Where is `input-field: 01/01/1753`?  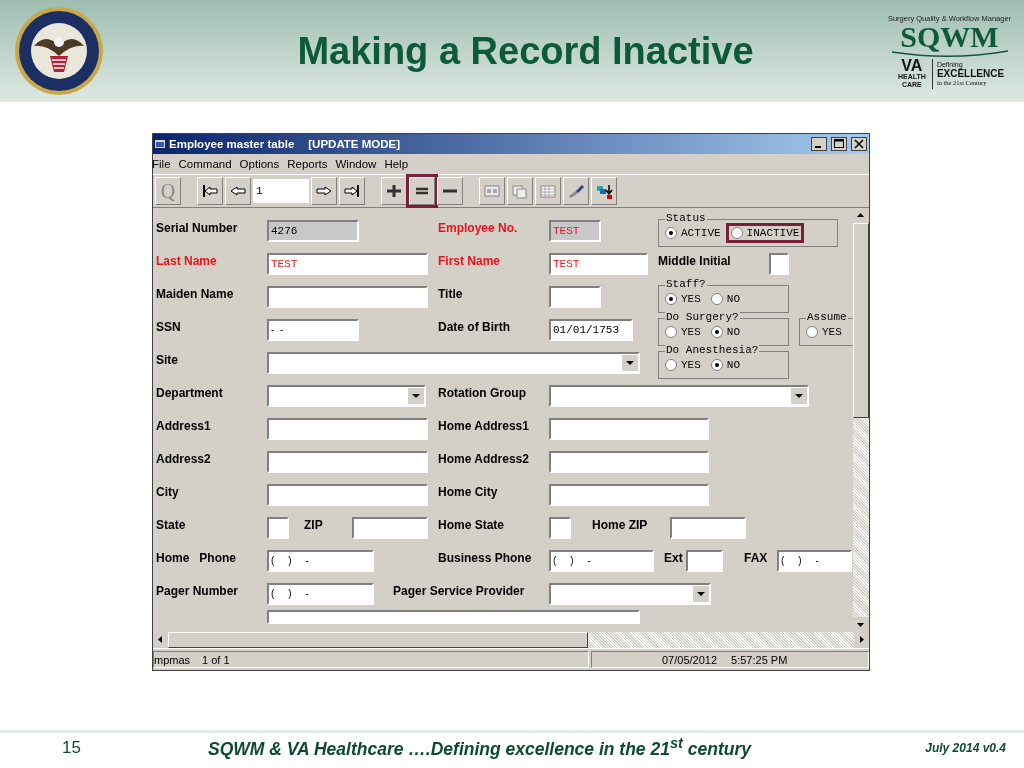 input-field: 01/01/1753 is located at coordinates (591, 329).